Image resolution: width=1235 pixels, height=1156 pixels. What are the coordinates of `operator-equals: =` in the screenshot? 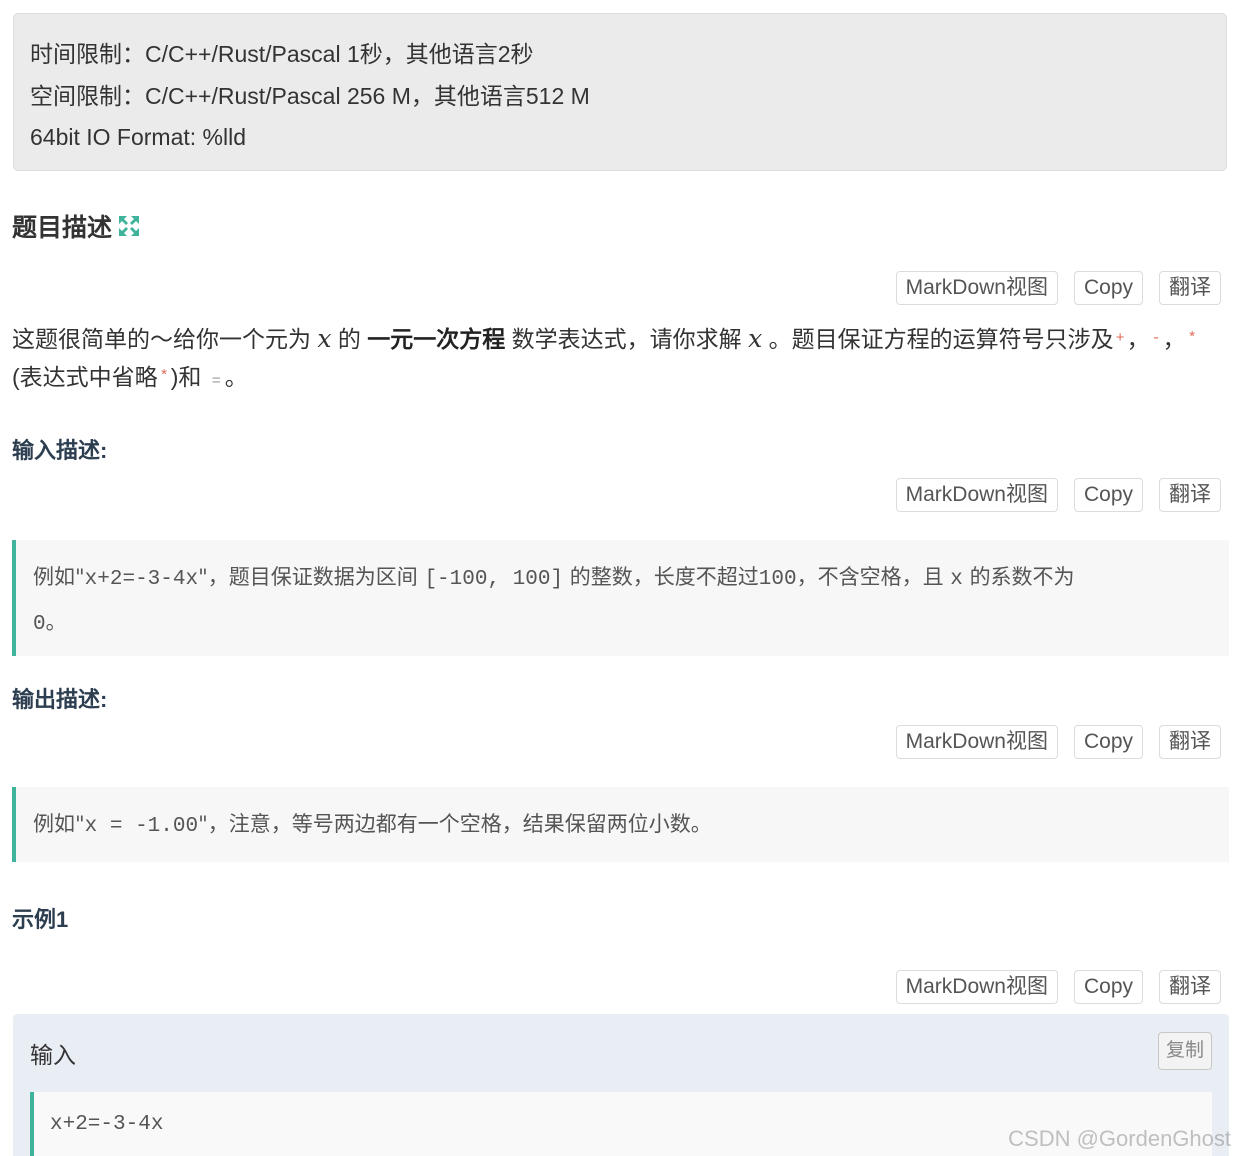 It's located at (216, 381).